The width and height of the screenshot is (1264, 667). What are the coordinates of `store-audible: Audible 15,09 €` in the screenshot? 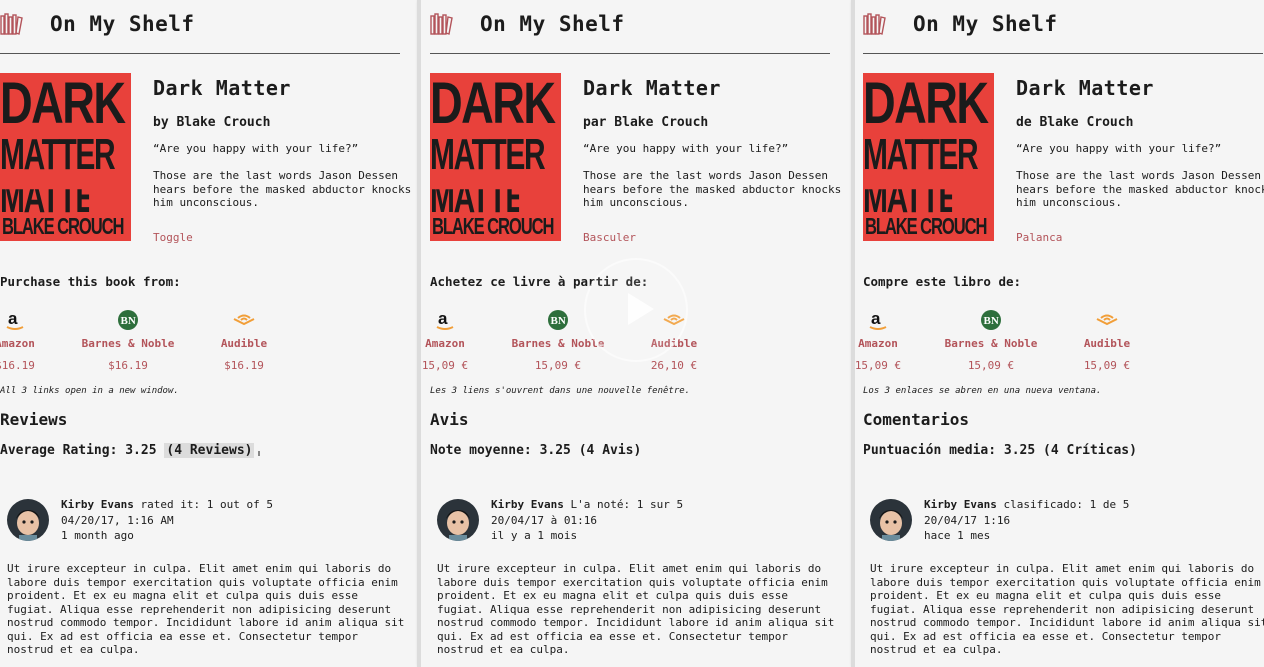 It's located at (1107, 339).